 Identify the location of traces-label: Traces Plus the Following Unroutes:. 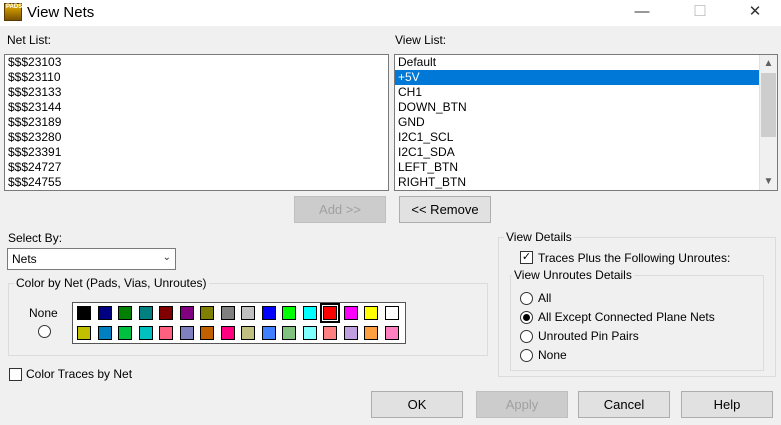
(634, 258).